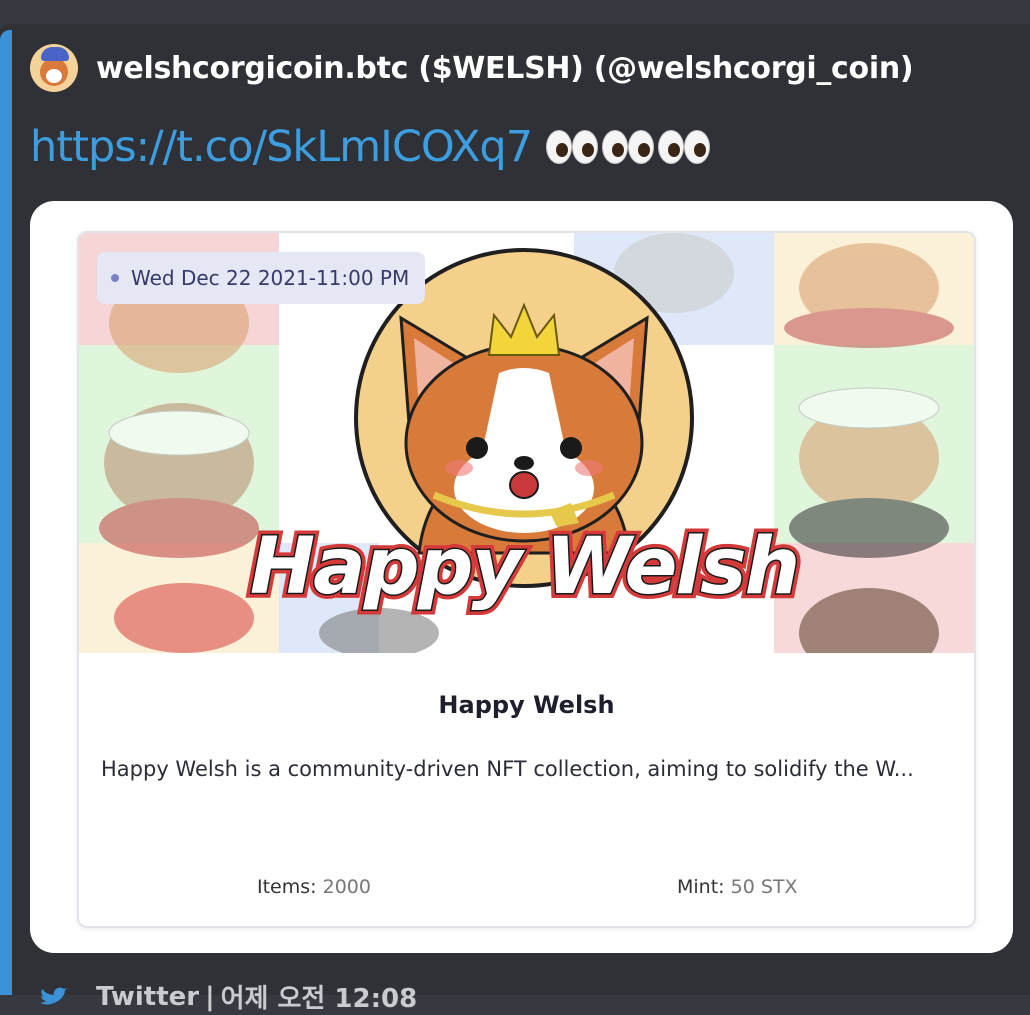 The height and width of the screenshot is (1015, 1030). What do you see at coordinates (270, 278) in the screenshot?
I see `date-chip-text: Wed Dec 22 2021-11:00 PM` at bounding box center [270, 278].